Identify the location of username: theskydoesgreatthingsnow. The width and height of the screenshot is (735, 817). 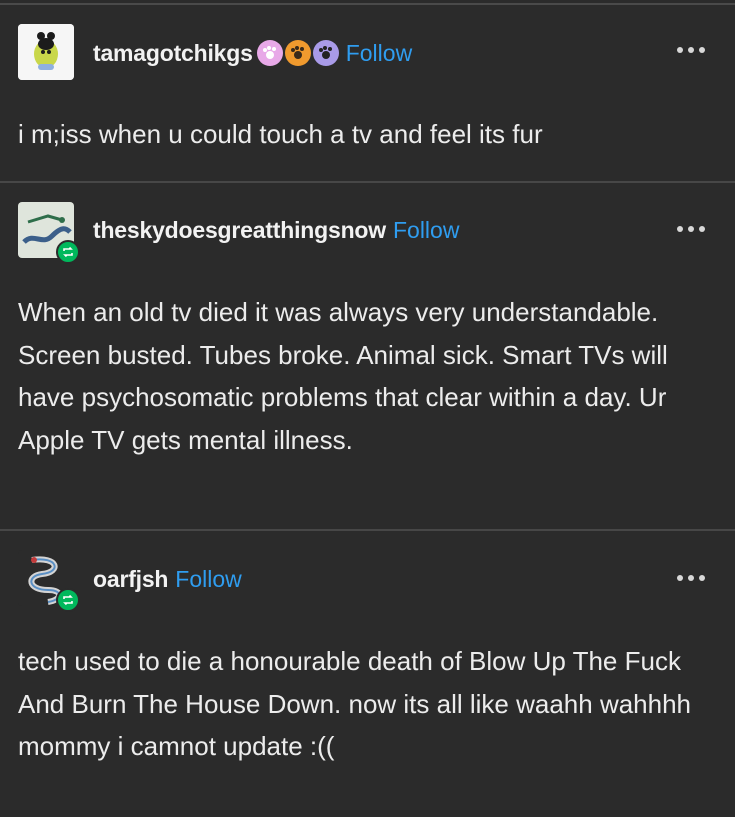
(239, 230).